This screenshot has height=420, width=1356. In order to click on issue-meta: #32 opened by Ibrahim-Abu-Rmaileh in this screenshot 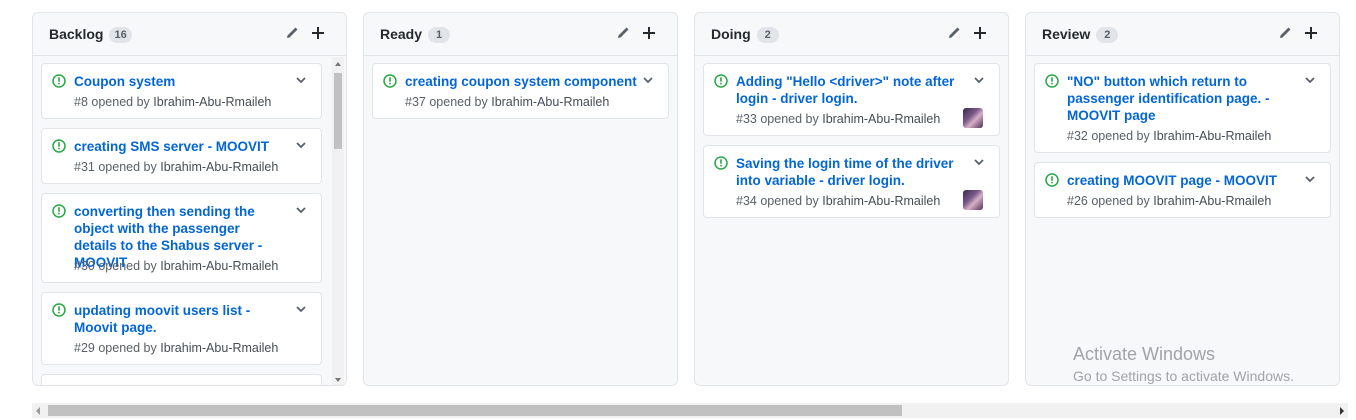, I will do `click(1169, 136)`.